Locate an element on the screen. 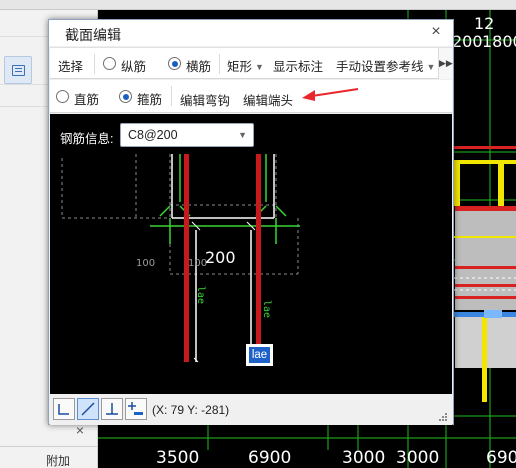  straight-bar-label: 直筋 is located at coordinates (86, 98).